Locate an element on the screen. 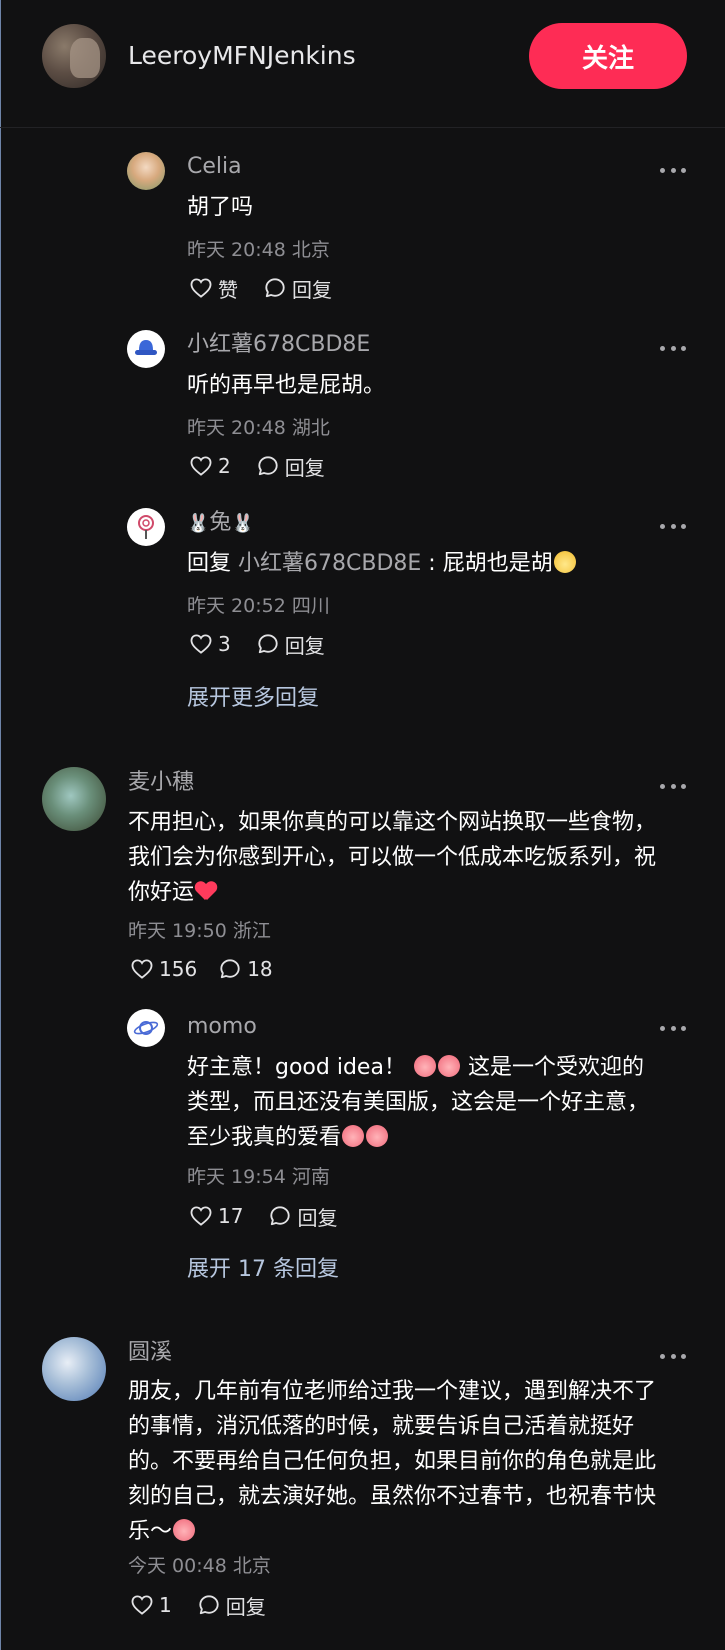  like-button: 3 is located at coordinates (210, 644).